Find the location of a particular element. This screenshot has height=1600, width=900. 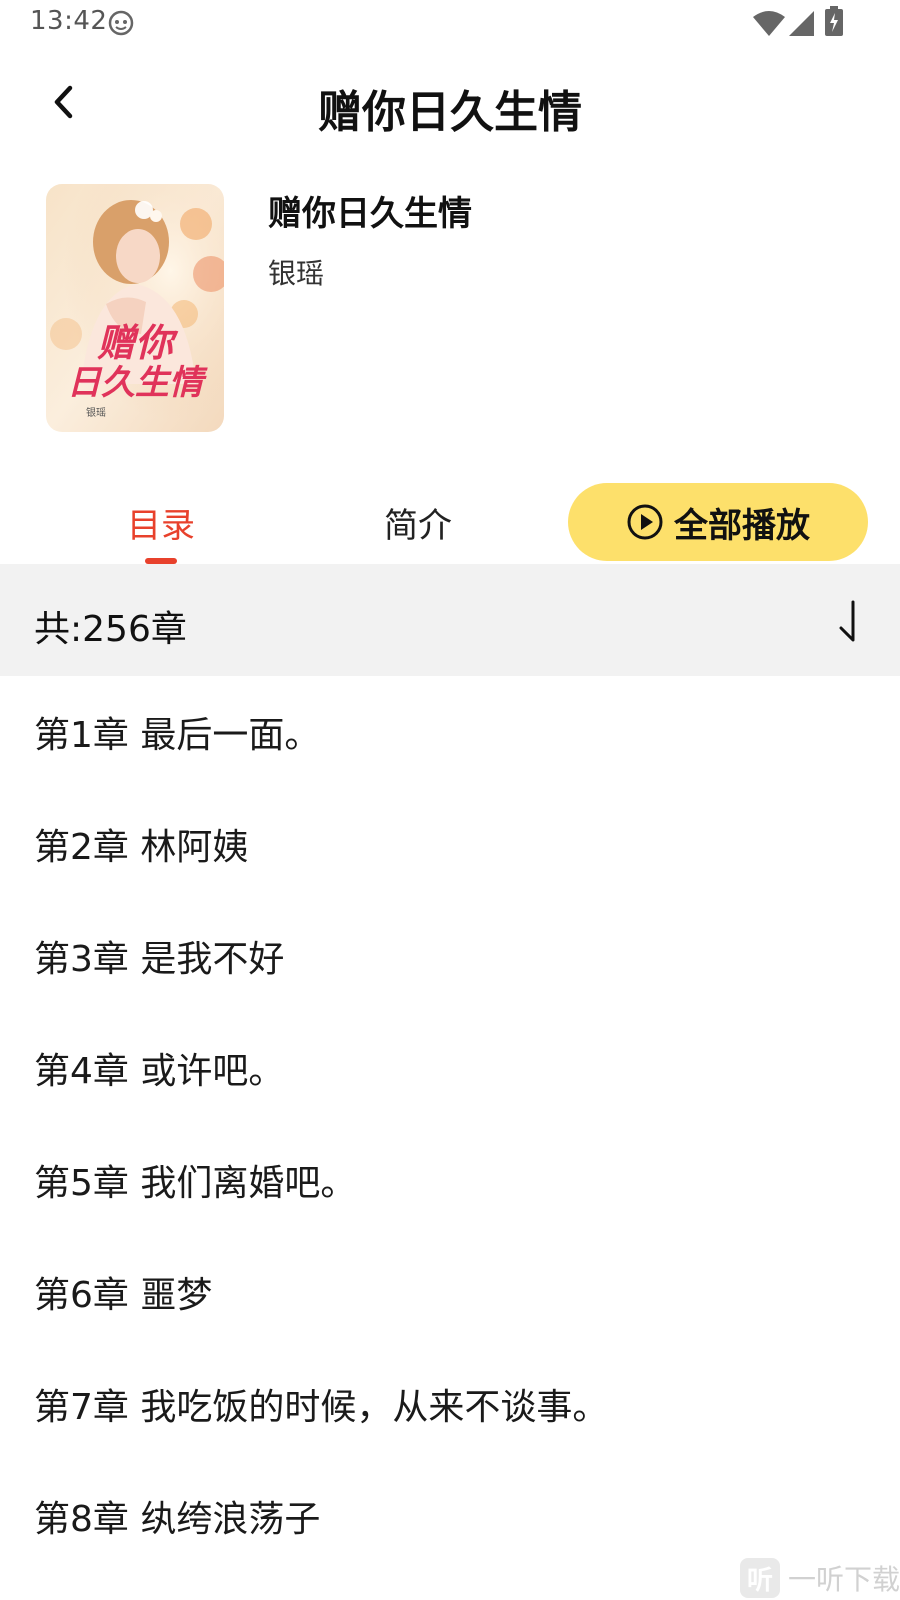

page-title: 赠你日久生情 is located at coordinates (450, 112).